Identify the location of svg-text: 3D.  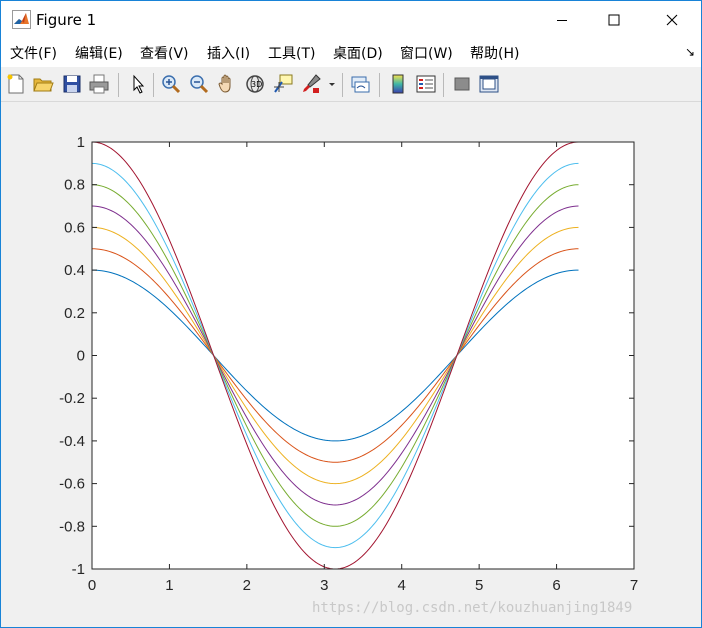
(256, 84).